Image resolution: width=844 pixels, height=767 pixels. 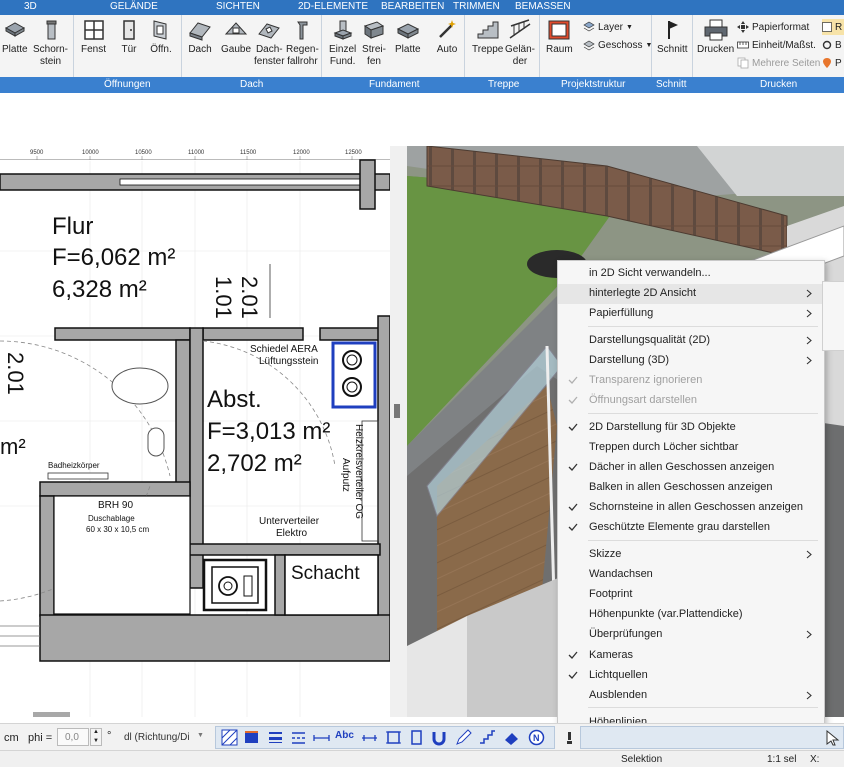 What do you see at coordinates (691, 656) in the screenshot?
I see `menu-item: Kameras` at bounding box center [691, 656].